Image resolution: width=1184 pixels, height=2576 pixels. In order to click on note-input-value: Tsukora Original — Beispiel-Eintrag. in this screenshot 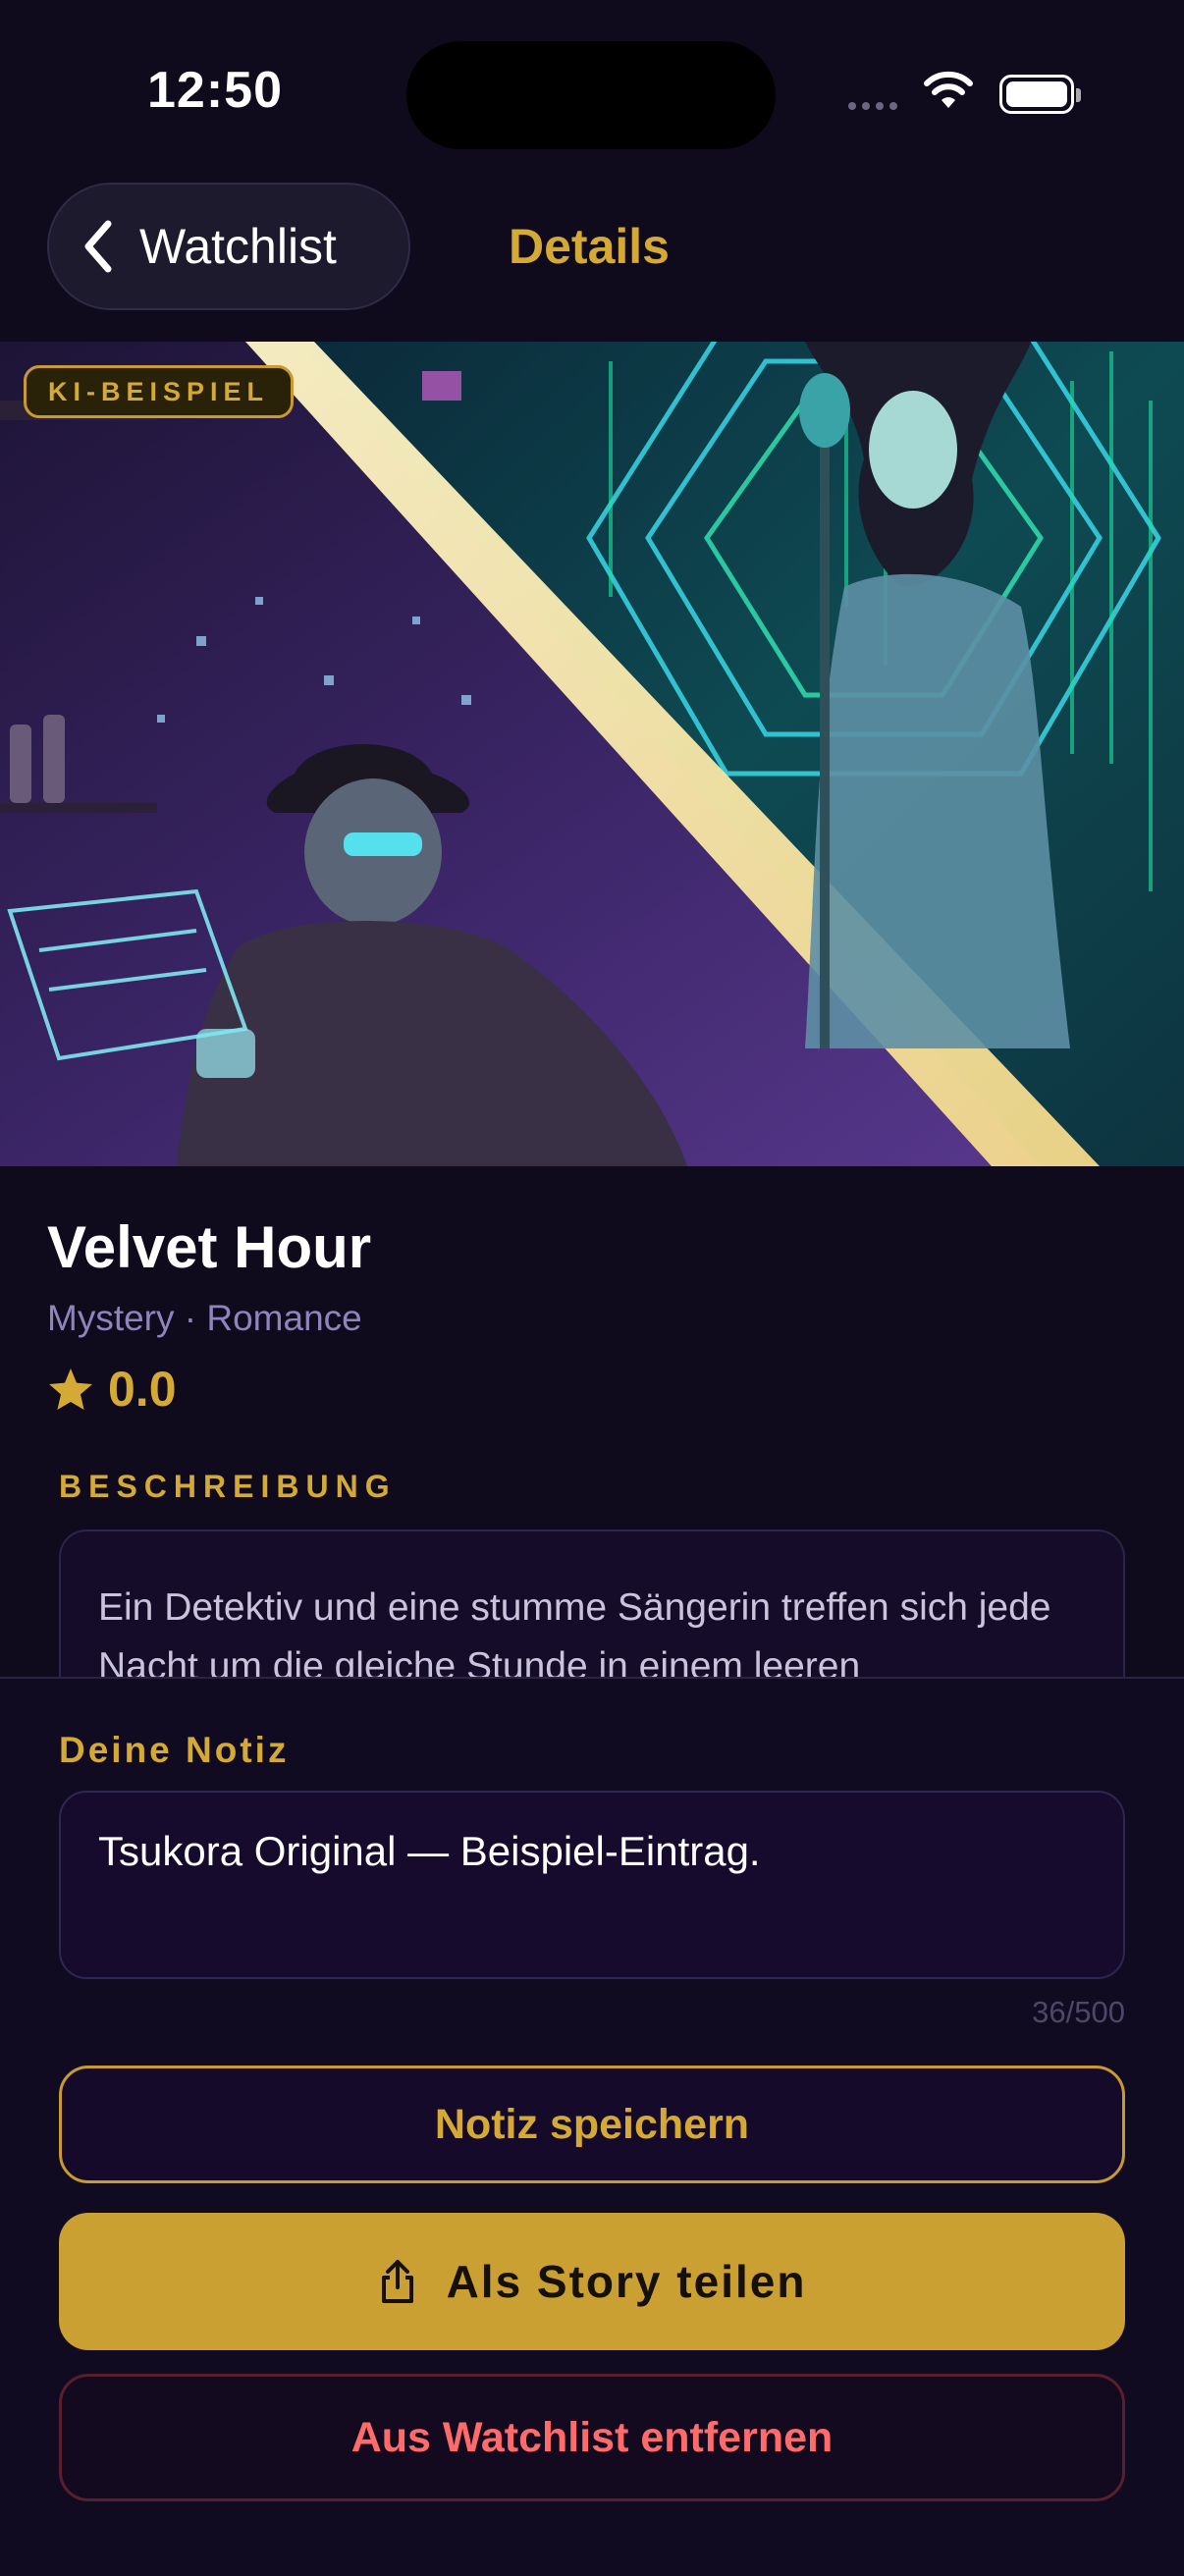, I will do `click(429, 1851)`.